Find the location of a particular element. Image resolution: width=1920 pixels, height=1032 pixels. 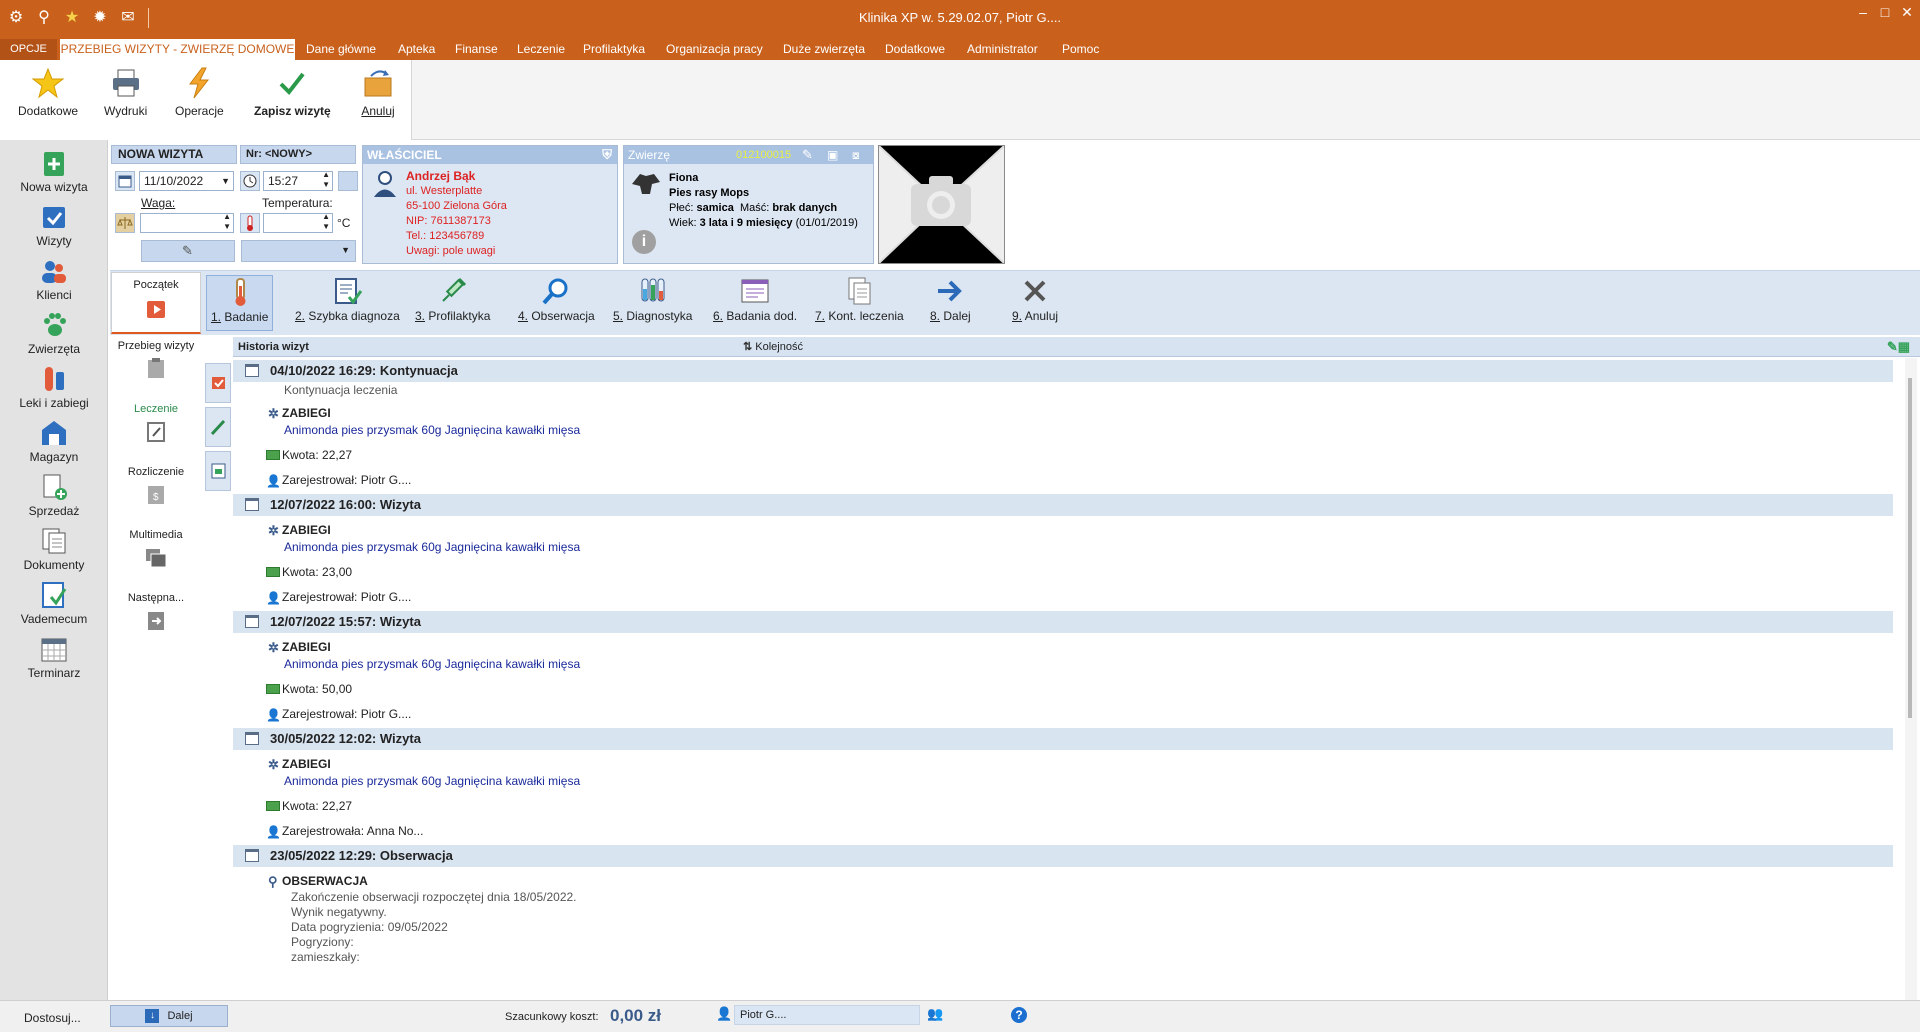

owner-name: Andrzej Bąk is located at coordinates (456, 176).